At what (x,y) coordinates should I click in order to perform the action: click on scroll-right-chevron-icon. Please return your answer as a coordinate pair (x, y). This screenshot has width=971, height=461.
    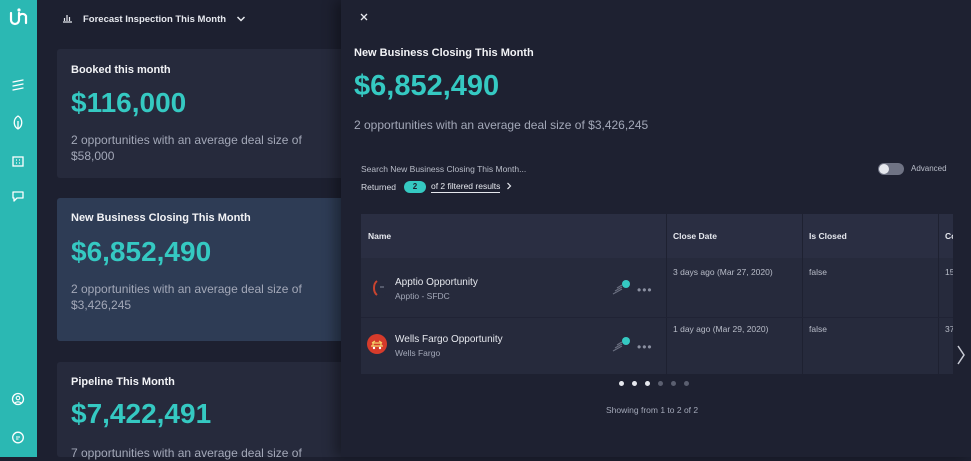
    Looking at the image, I should click on (961, 355).